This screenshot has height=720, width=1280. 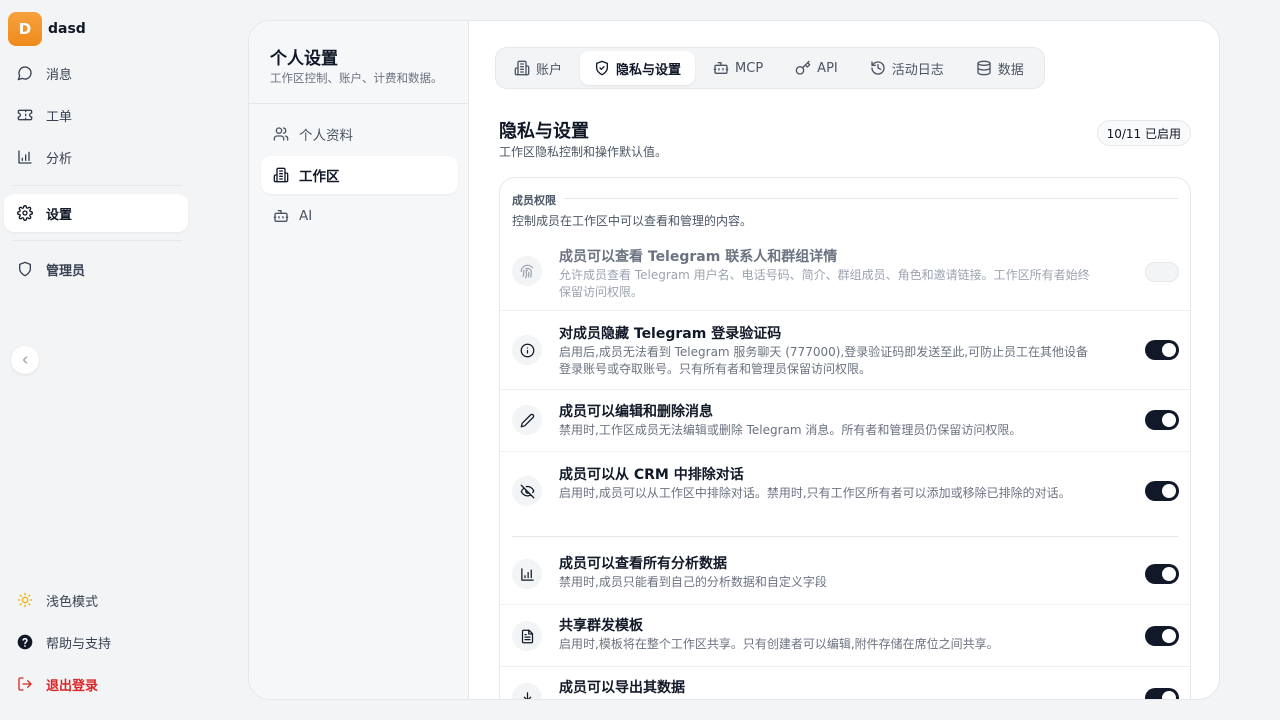 What do you see at coordinates (878, 68) in the screenshot?
I see `history-icon` at bounding box center [878, 68].